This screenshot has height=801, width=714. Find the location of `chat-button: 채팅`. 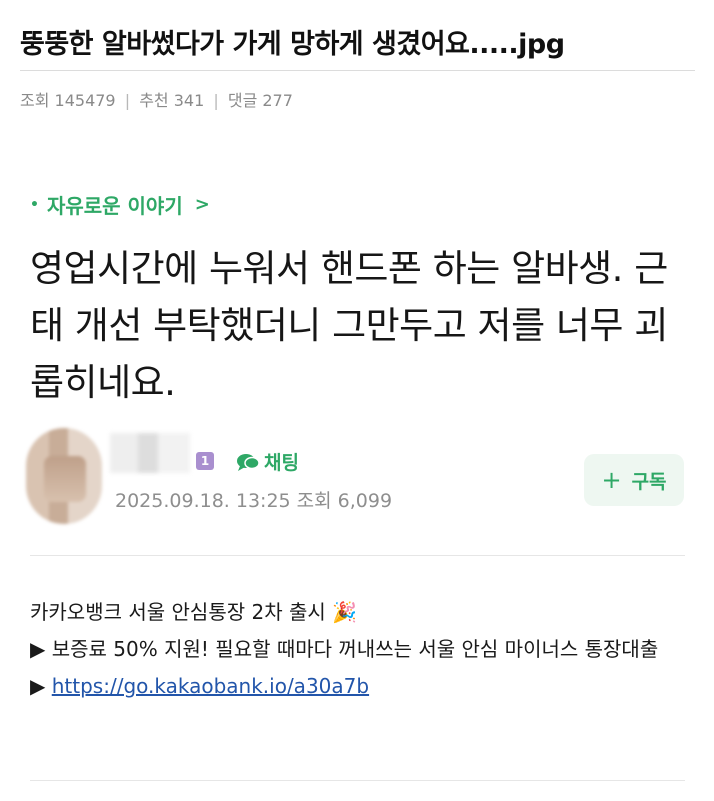

chat-button: 채팅 is located at coordinates (267, 461).